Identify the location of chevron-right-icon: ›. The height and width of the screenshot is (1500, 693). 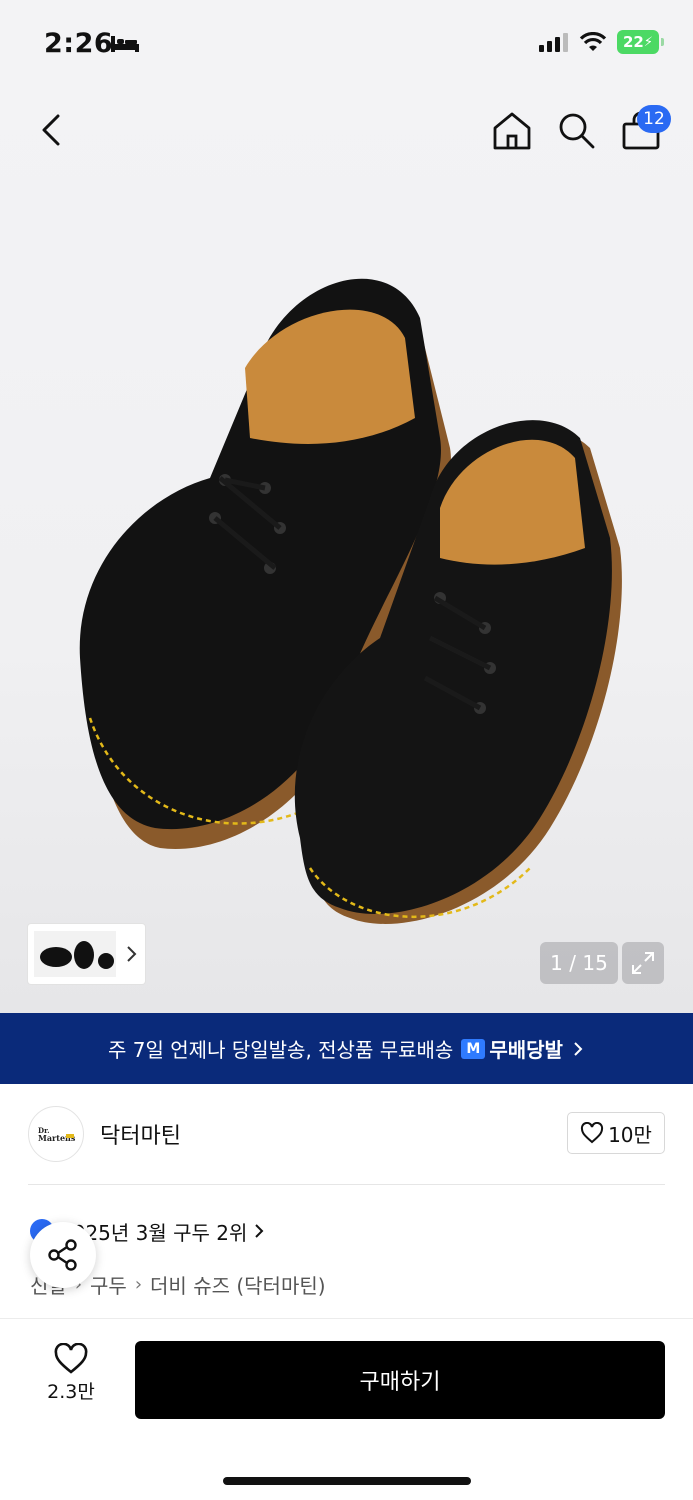
(138, 1284).